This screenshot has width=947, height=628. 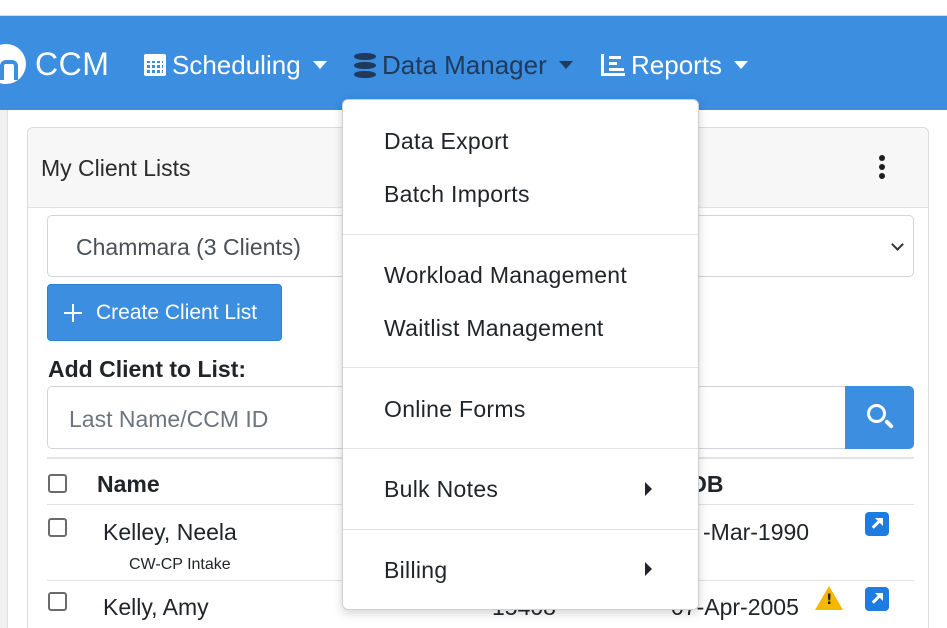 I want to click on navbar: CCM Scheduling Data Manager Reports, so click(x=473, y=63).